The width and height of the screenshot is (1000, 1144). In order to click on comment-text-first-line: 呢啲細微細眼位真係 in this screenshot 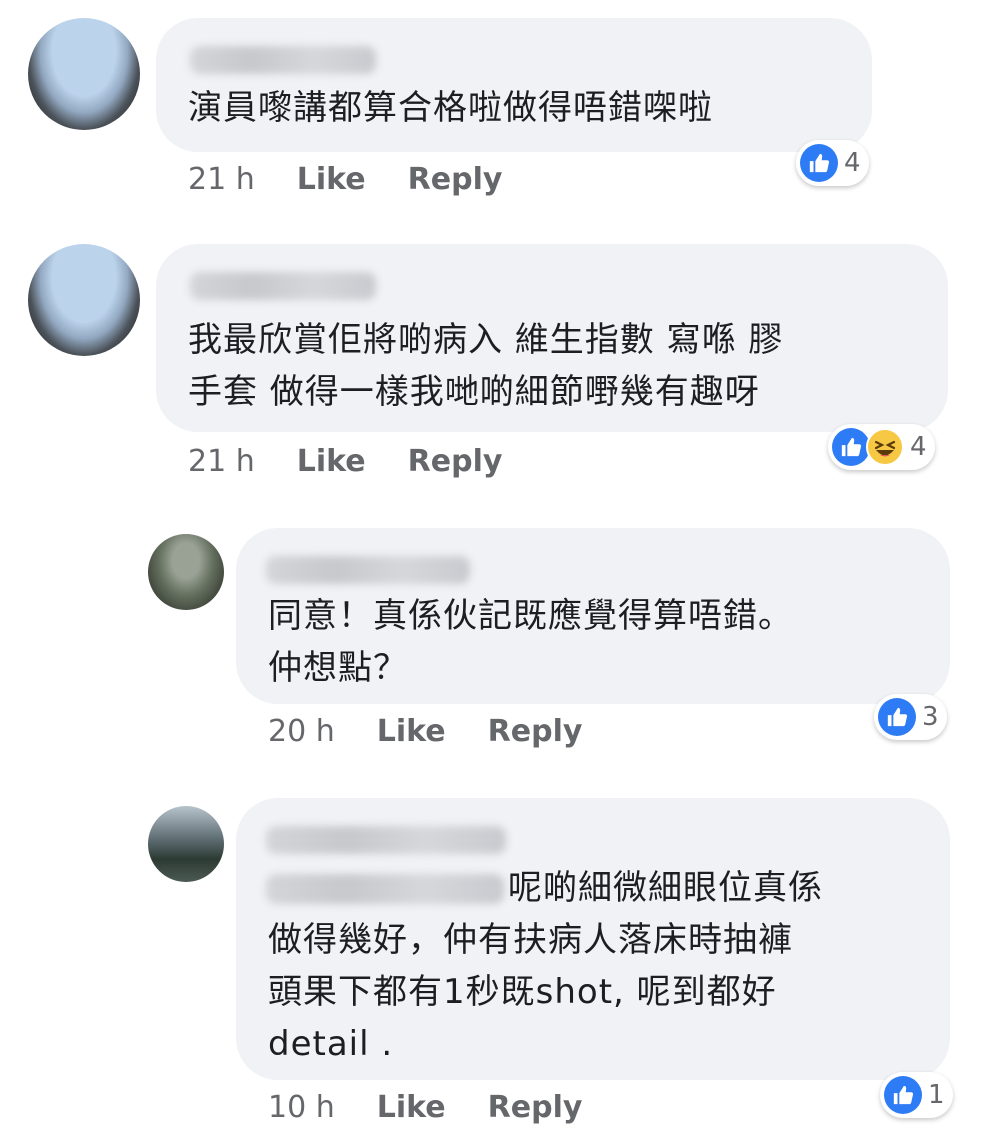, I will do `click(665, 888)`.